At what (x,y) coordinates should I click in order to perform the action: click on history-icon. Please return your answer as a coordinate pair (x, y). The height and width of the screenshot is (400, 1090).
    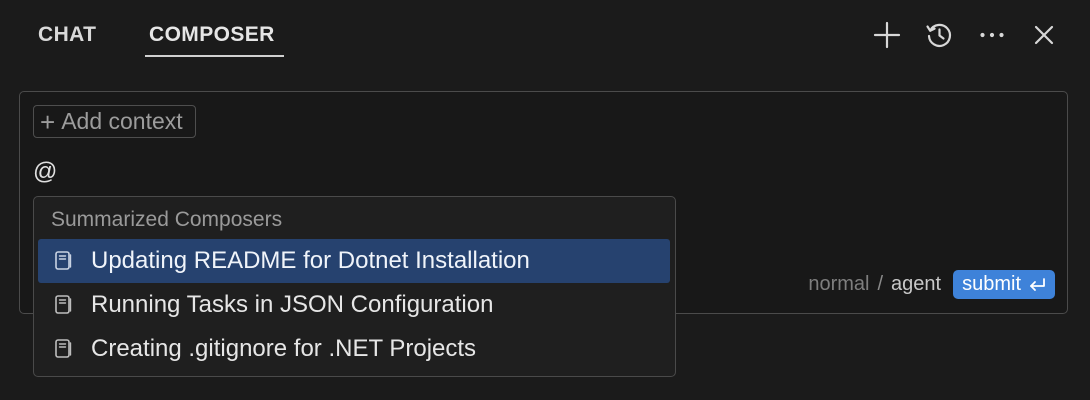
    Looking at the image, I should click on (939, 35).